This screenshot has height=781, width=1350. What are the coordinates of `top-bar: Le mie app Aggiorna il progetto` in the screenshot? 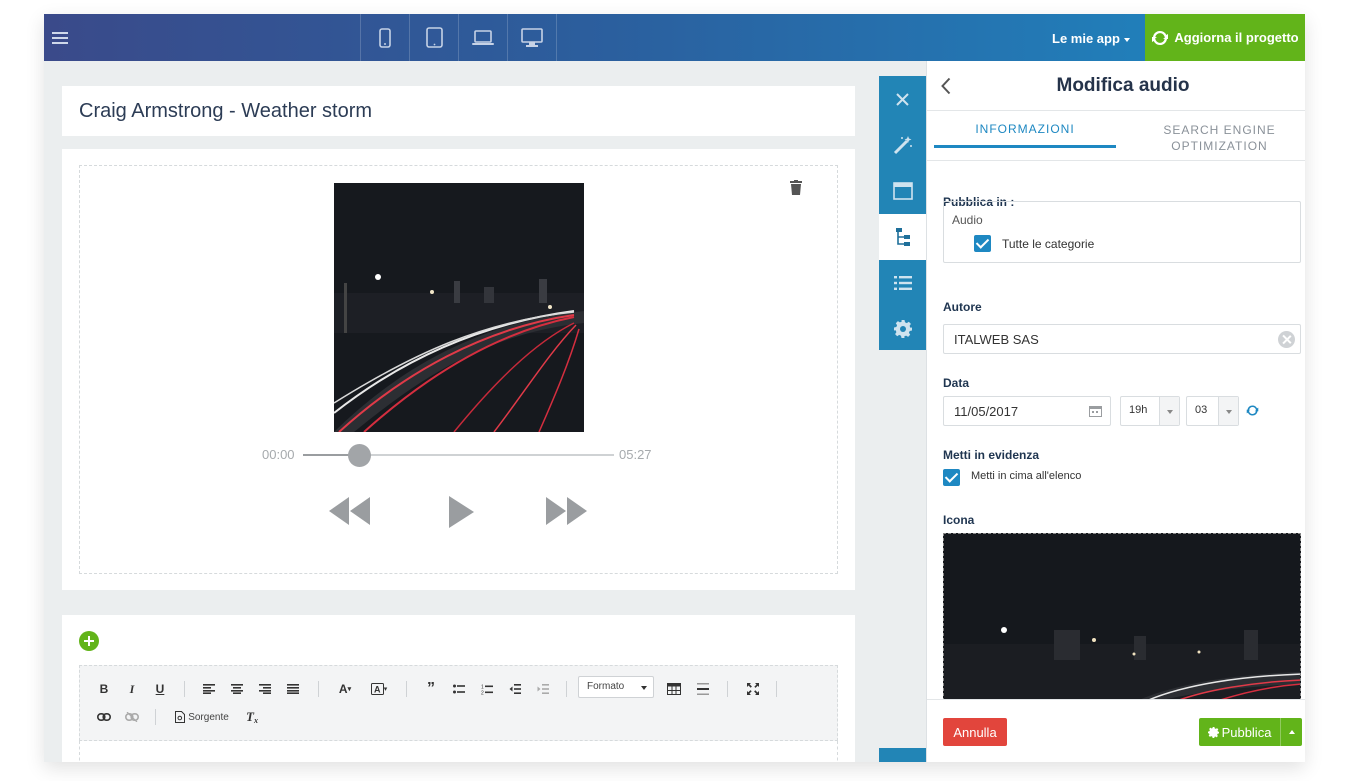 It's located at (674, 37).